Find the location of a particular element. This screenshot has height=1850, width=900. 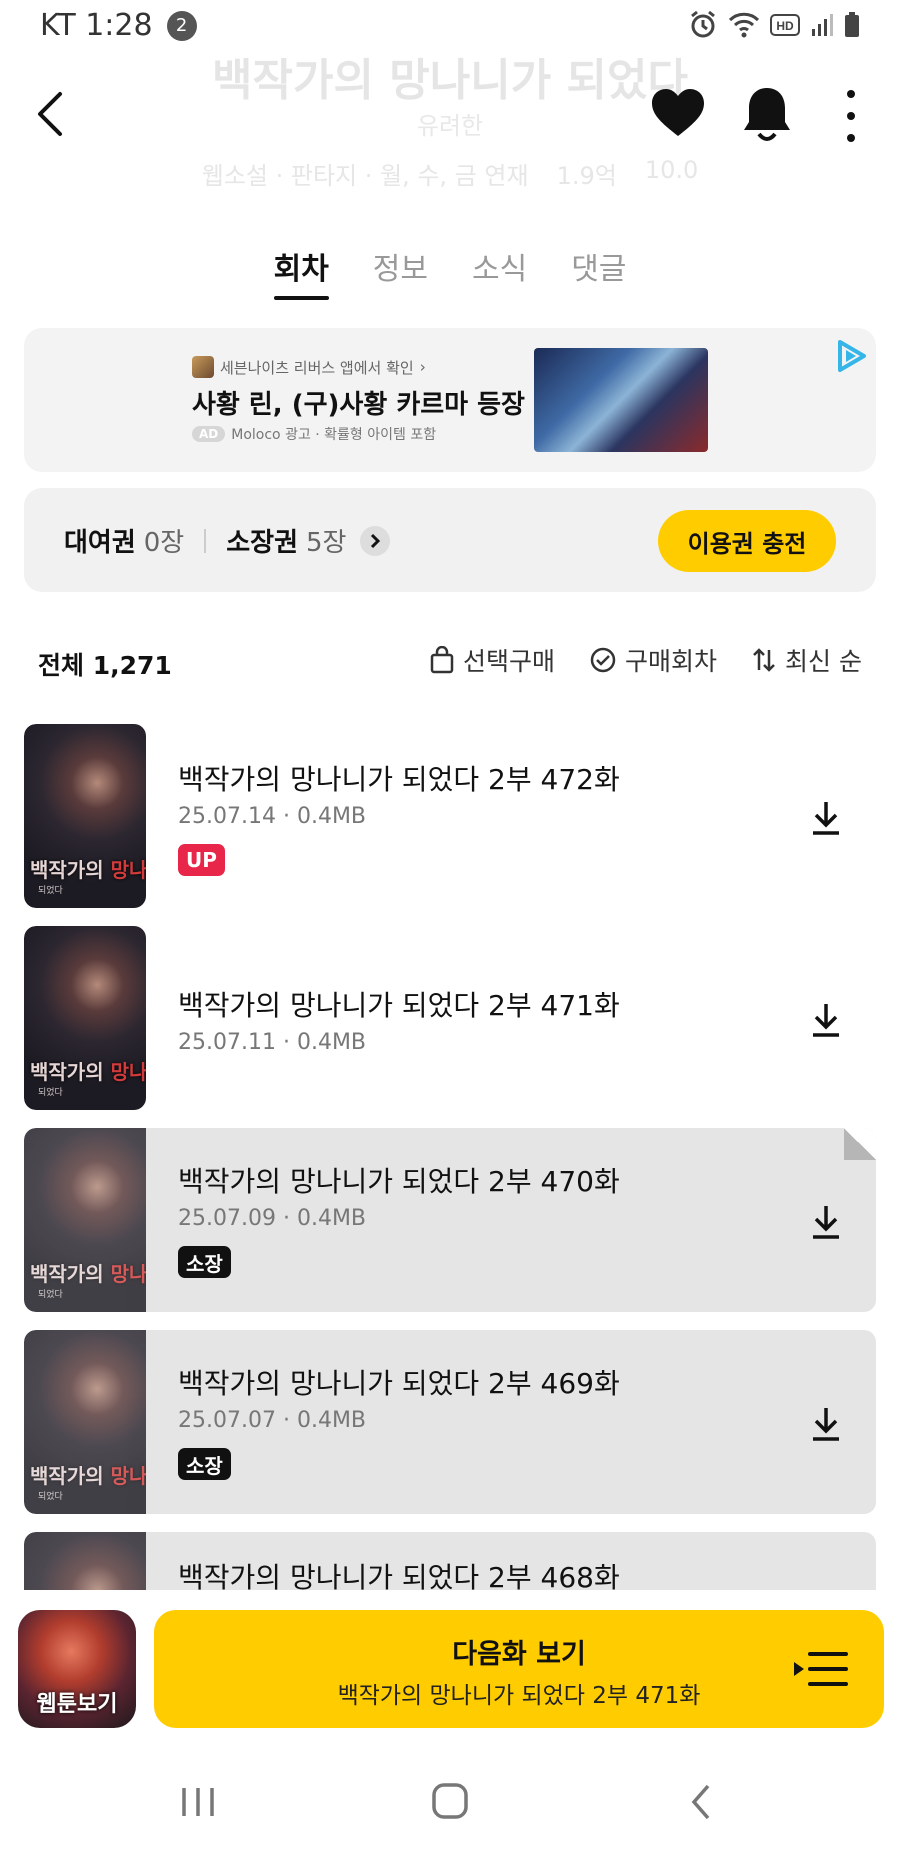

episode-meta: 25.07.11 · 0.4MB is located at coordinates (272, 1042).